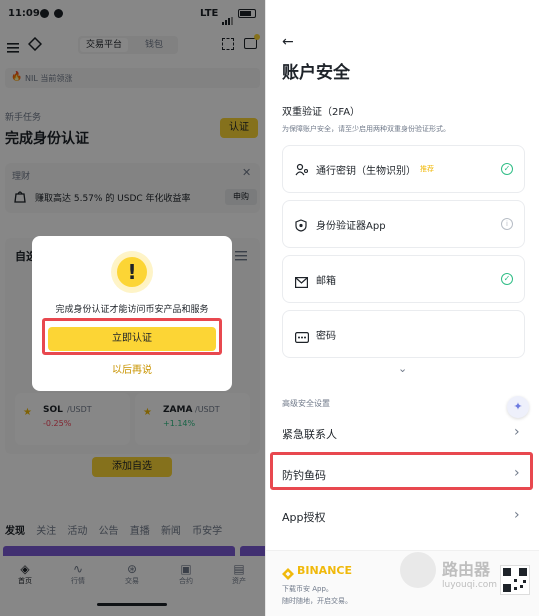  Describe the element at coordinates (326, 336) in the screenshot. I see `method-label: 密码` at that location.